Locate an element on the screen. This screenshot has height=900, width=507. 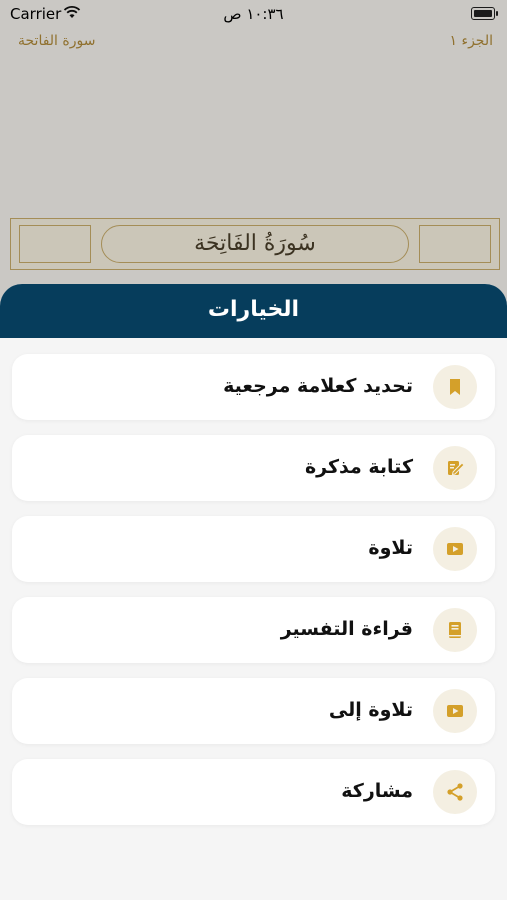
bookmark-icon is located at coordinates (455, 387).